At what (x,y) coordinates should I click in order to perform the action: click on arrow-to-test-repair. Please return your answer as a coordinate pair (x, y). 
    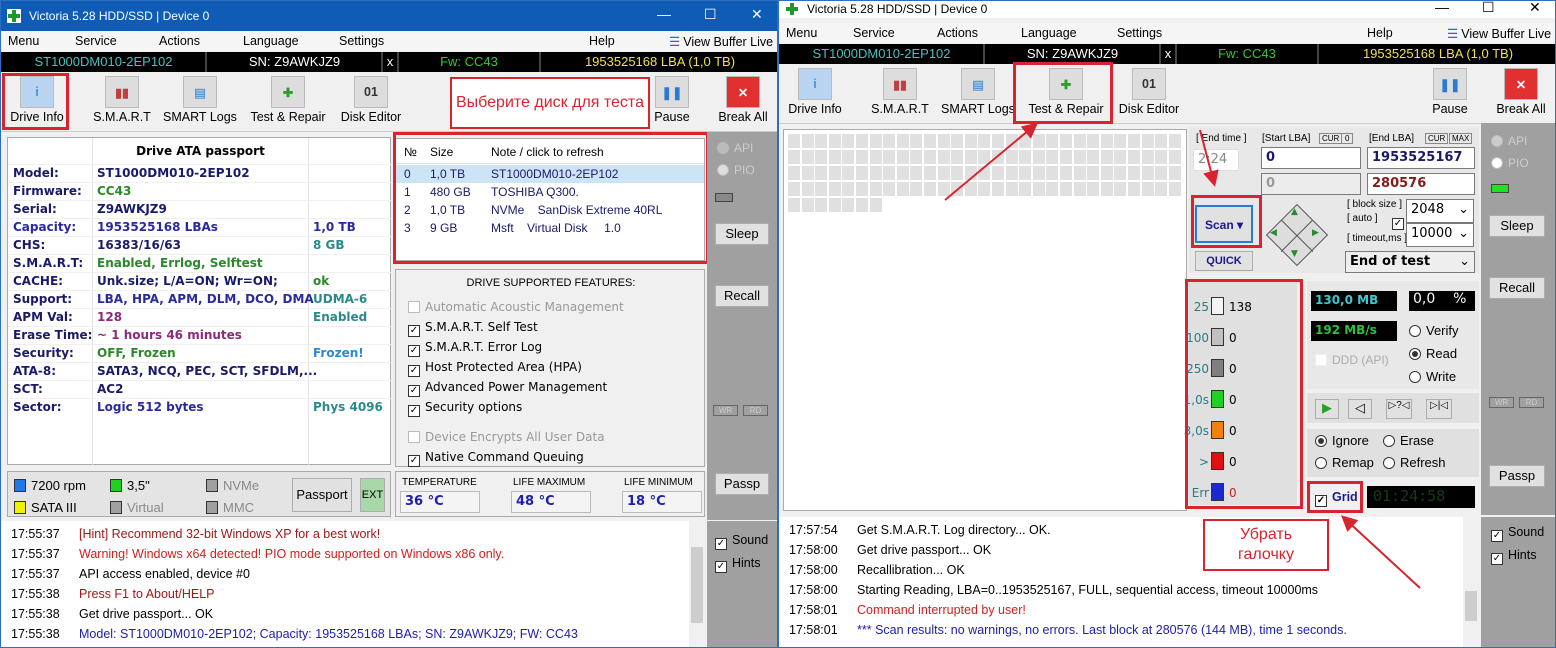
    Looking at the image, I should click on (991, 161).